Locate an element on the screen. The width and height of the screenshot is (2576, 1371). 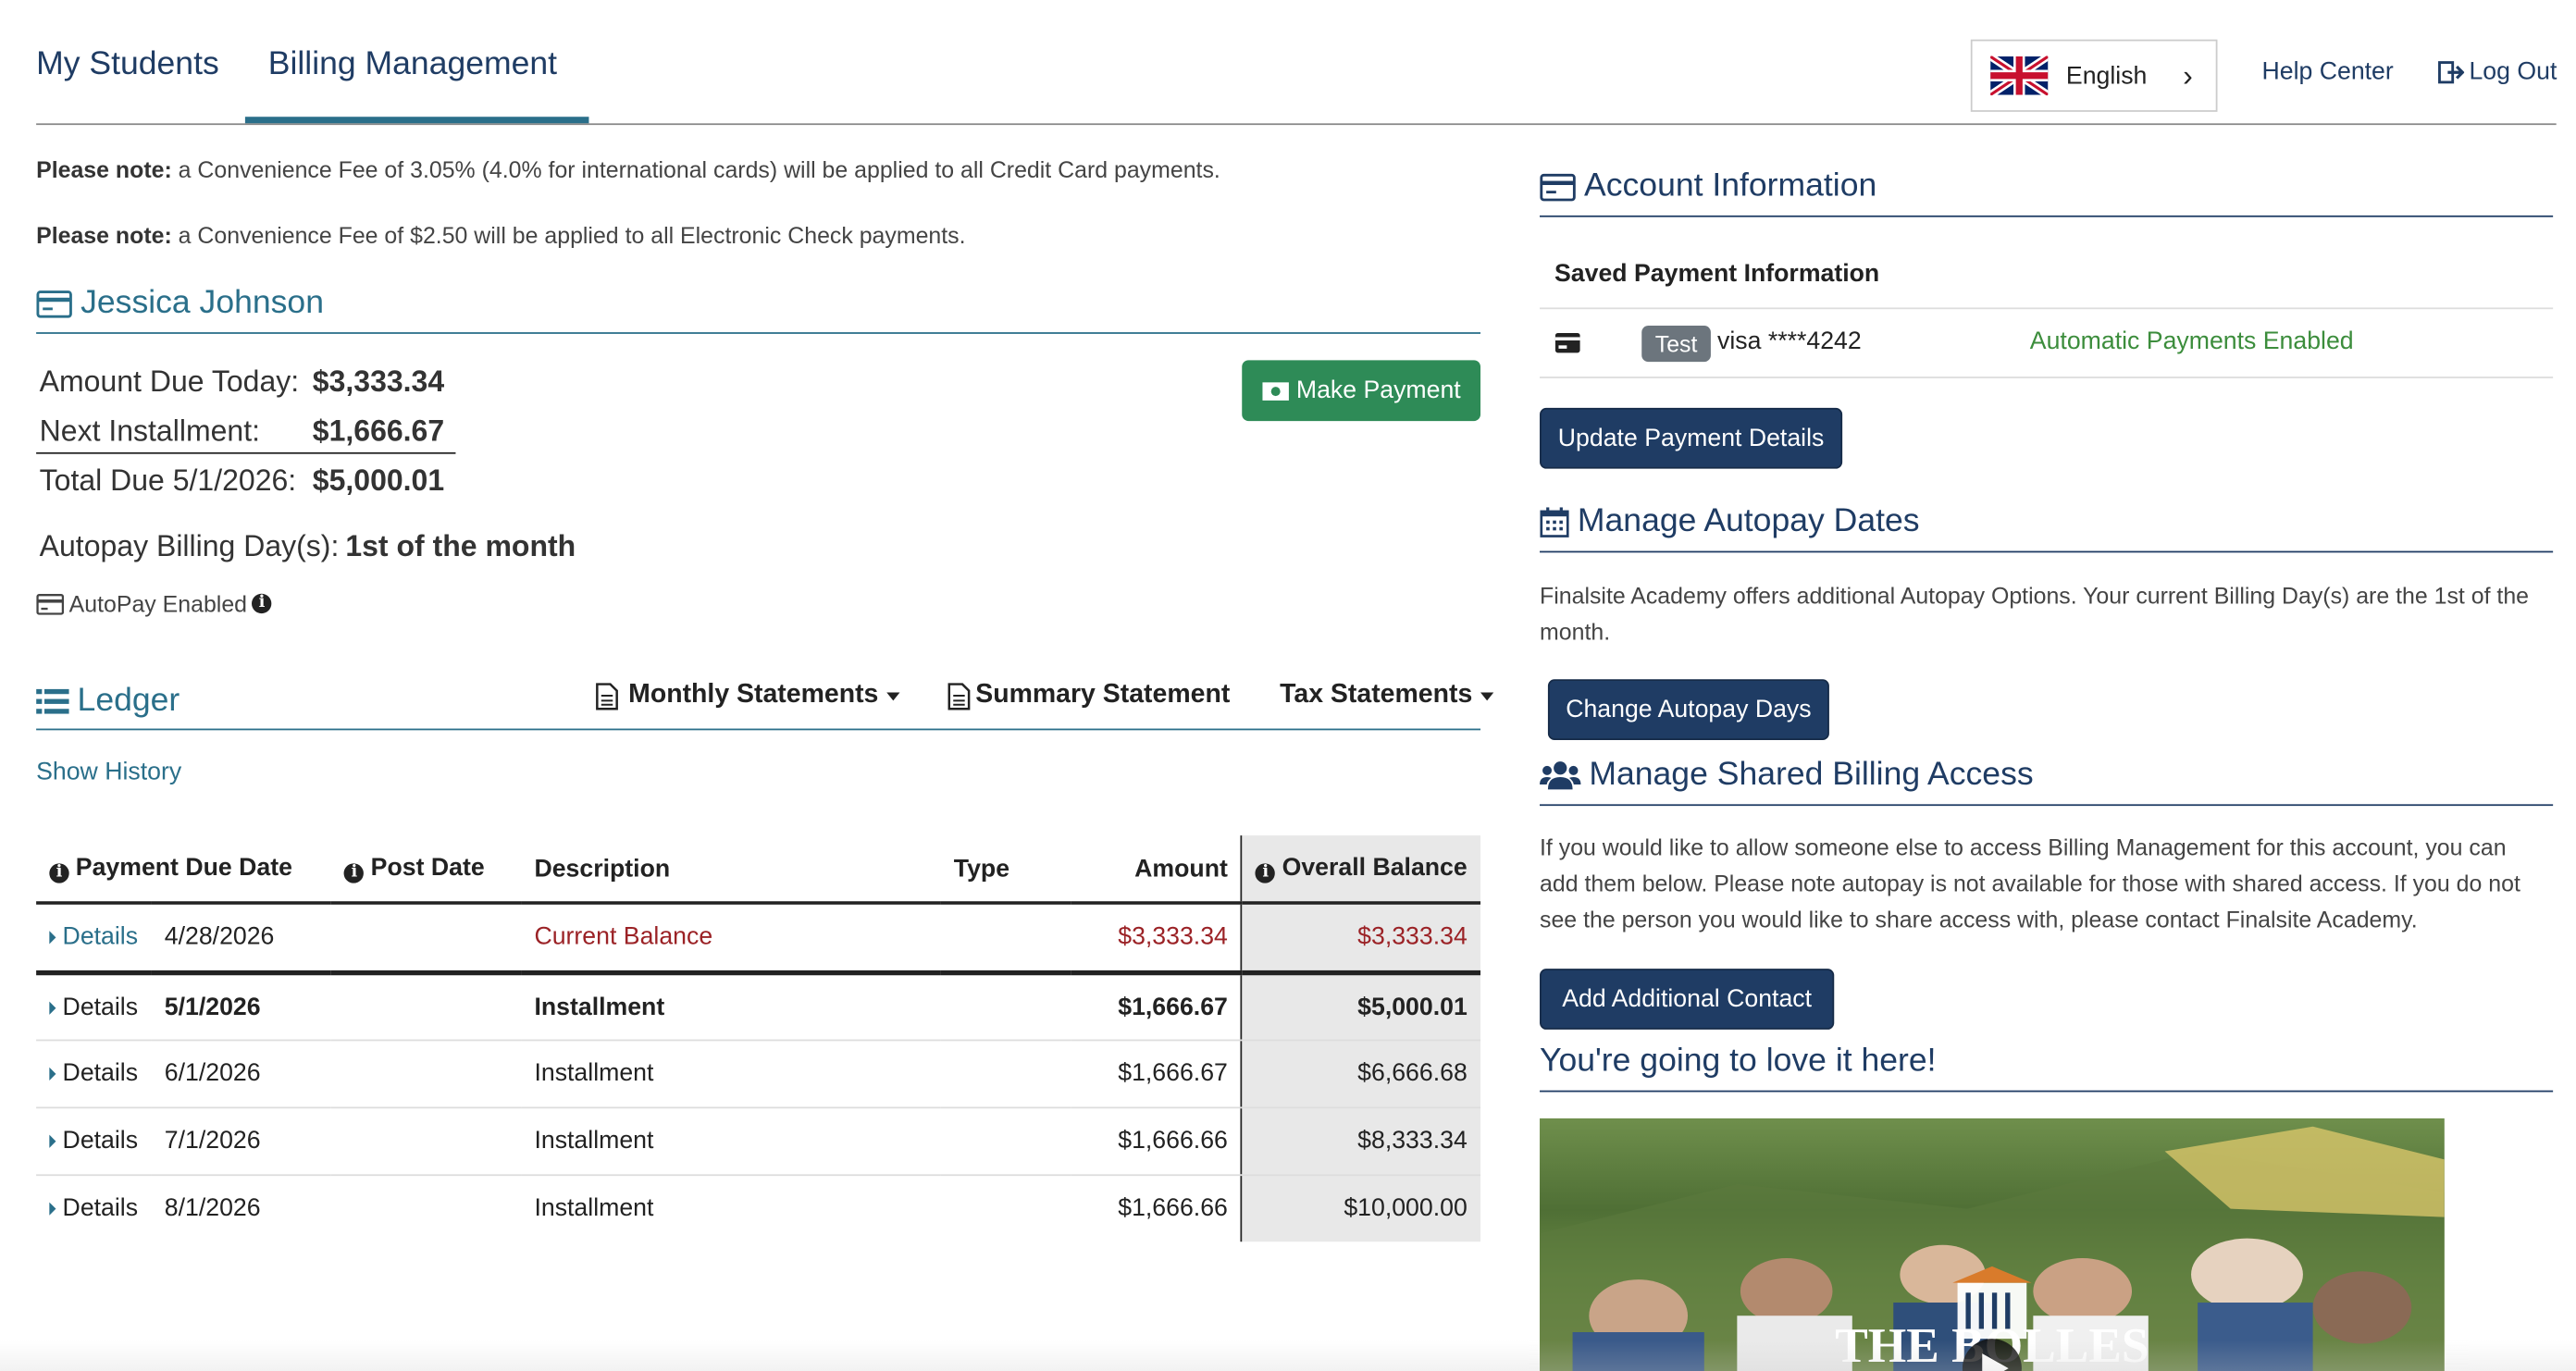
monthly-statements-dropdown: Monthly Statements is located at coordinates (748, 696).